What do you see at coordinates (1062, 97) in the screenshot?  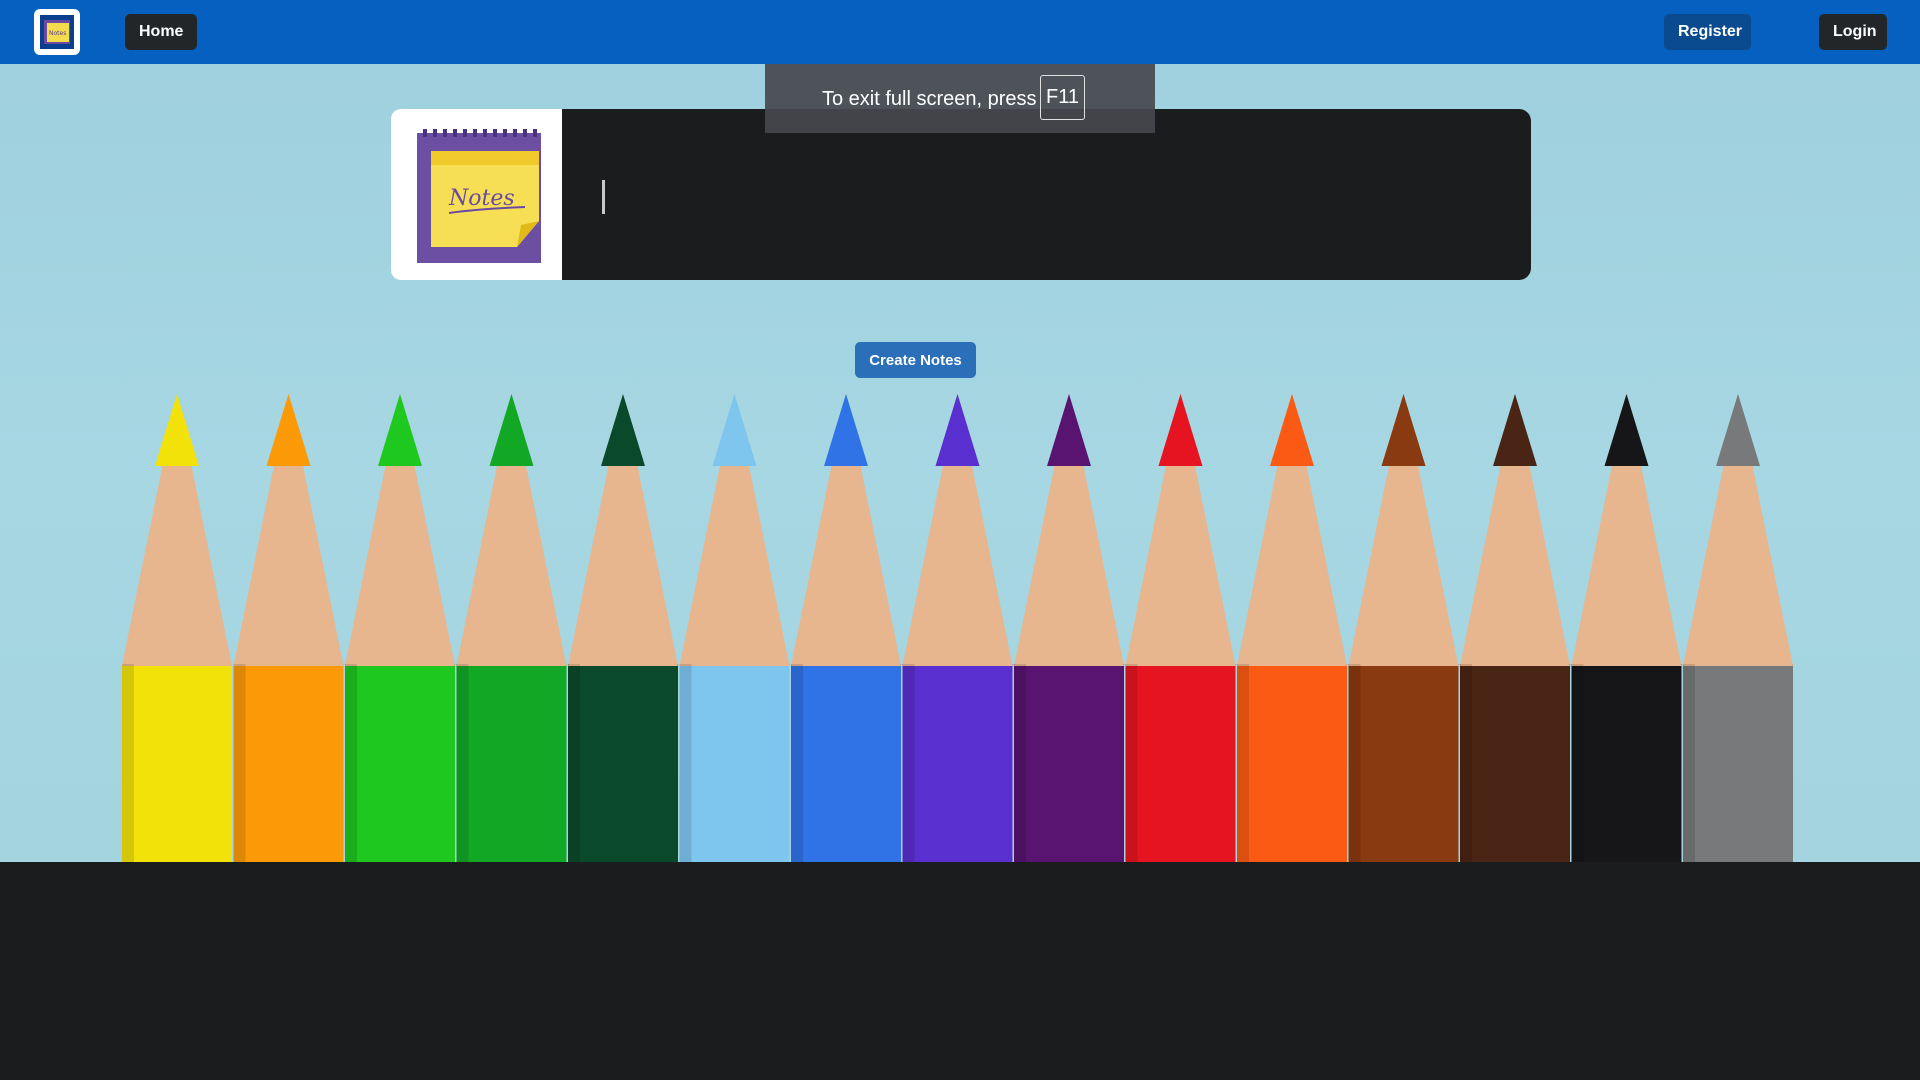 I see `f11-key-badge: F11` at bounding box center [1062, 97].